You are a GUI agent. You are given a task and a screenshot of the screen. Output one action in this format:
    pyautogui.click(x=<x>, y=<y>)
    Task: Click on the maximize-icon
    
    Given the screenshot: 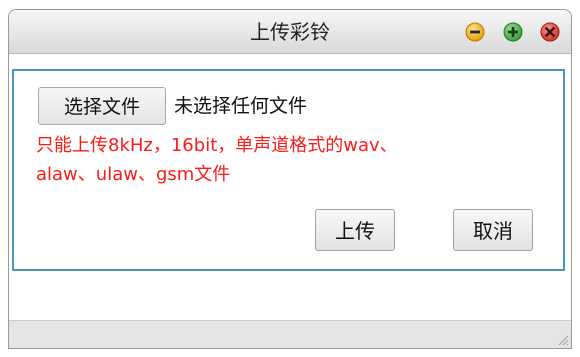 What is the action you would take?
    pyautogui.click(x=513, y=32)
    